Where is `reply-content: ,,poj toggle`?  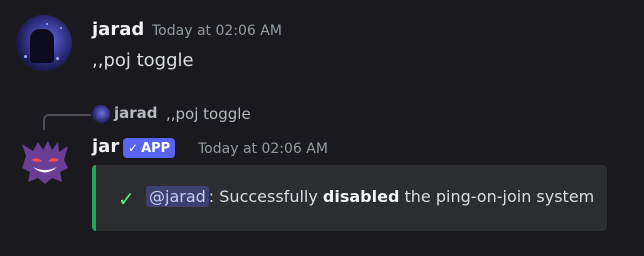 reply-content: ,,poj toggle is located at coordinates (208, 114).